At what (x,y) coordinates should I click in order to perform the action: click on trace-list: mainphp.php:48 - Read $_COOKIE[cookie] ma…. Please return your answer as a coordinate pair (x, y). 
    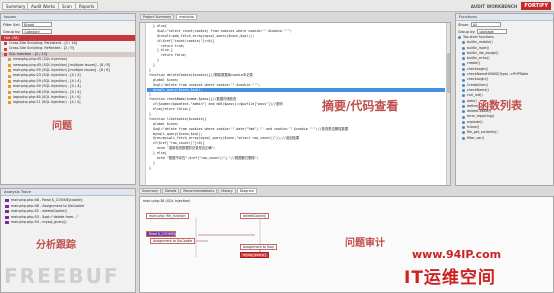
    Looking at the image, I should click on (68, 211).